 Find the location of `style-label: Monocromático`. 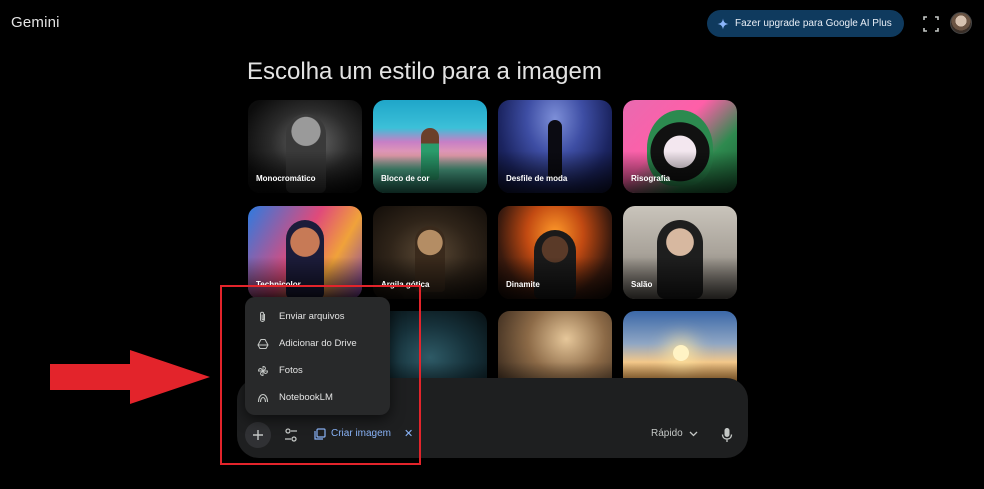

style-label: Monocromático is located at coordinates (286, 178).